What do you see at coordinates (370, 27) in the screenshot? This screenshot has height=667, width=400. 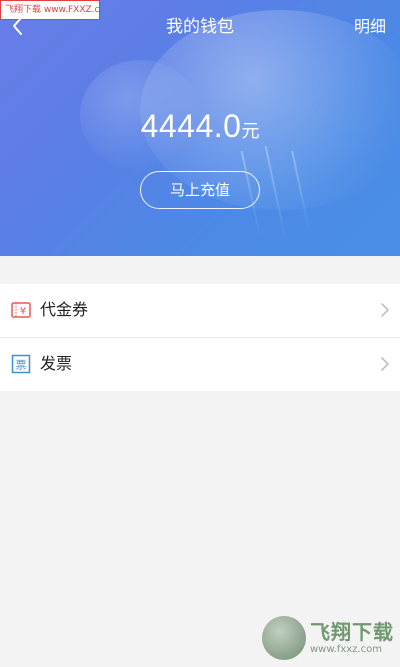 I see `detail-link: 明细` at bounding box center [370, 27].